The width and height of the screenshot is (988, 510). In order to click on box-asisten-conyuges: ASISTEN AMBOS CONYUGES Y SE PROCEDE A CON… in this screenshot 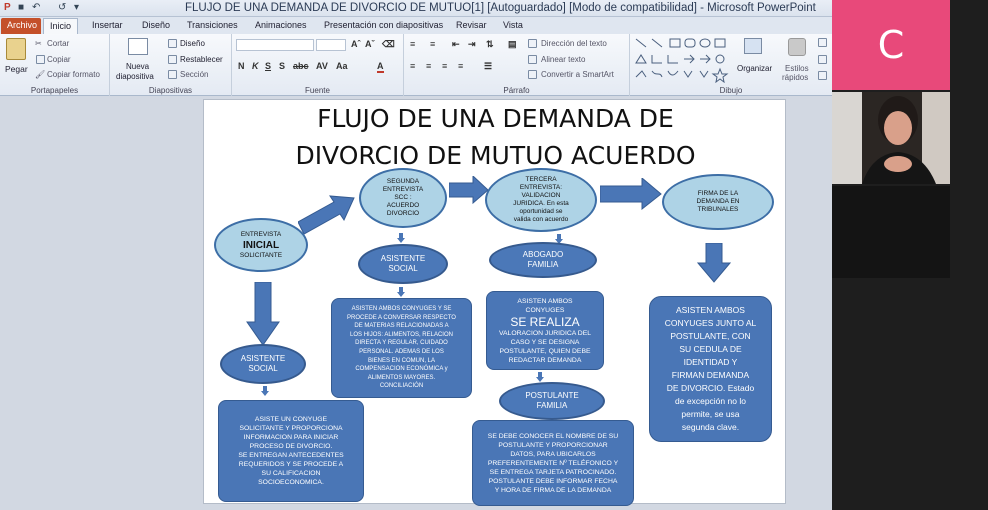, I will do `click(401, 348)`.